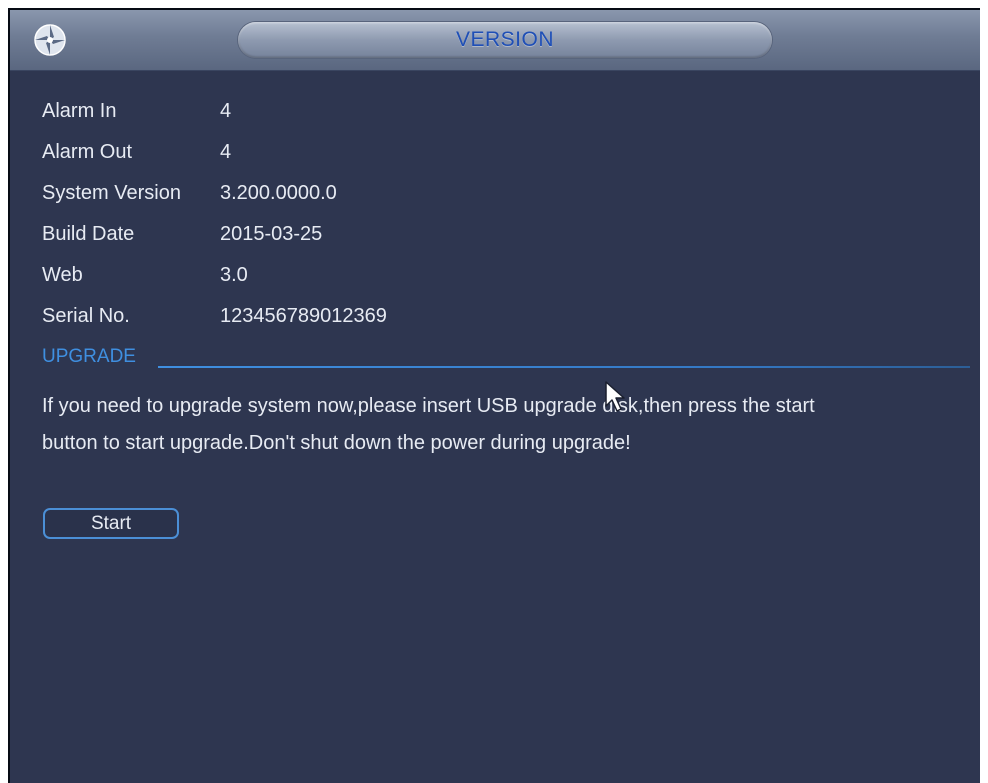  What do you see at coordinates (303, 315) in the screenshot?
I see `serial-no-value: 123456789012369` at bounding box center [303, 315].